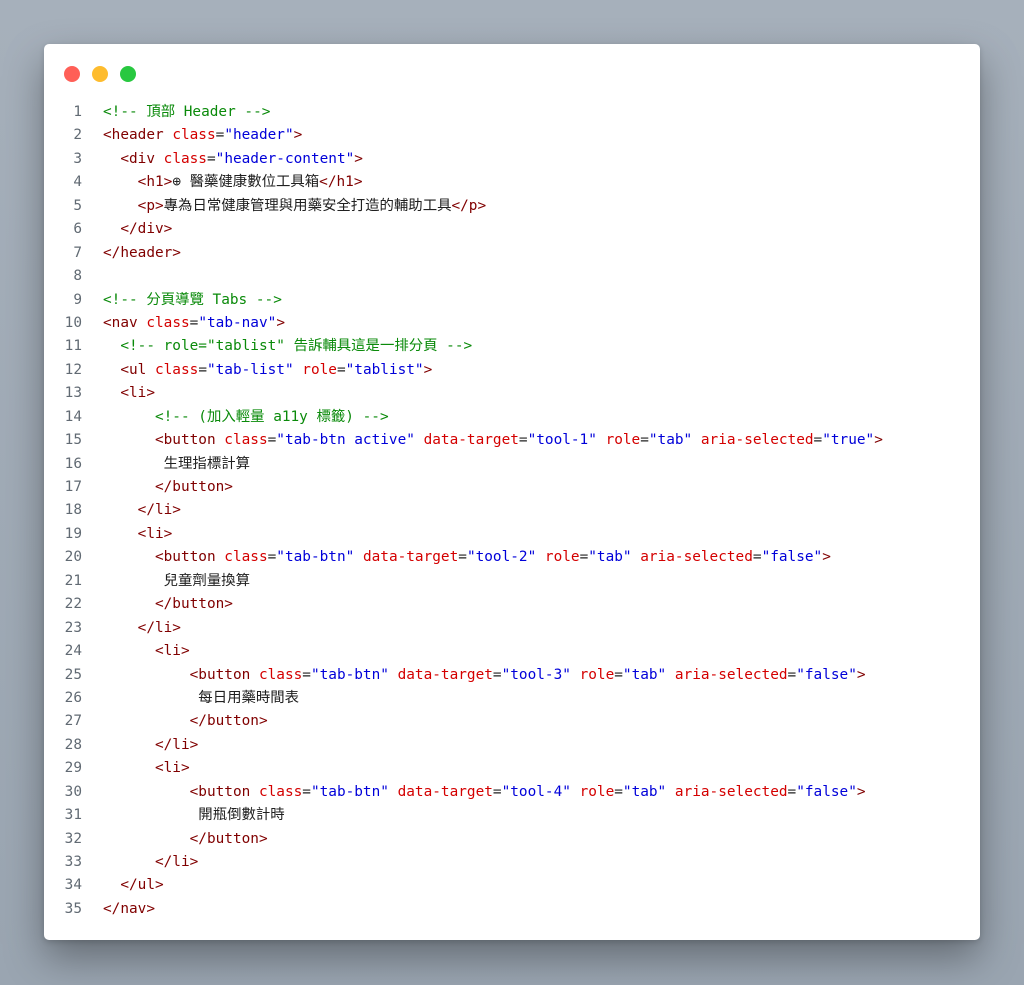  Describe the element at coordinates (294, 206) in the screenshot. I see `code-text: <p>專為日常健康管理與用藥安全打造的輔助工具</p>` at that location.